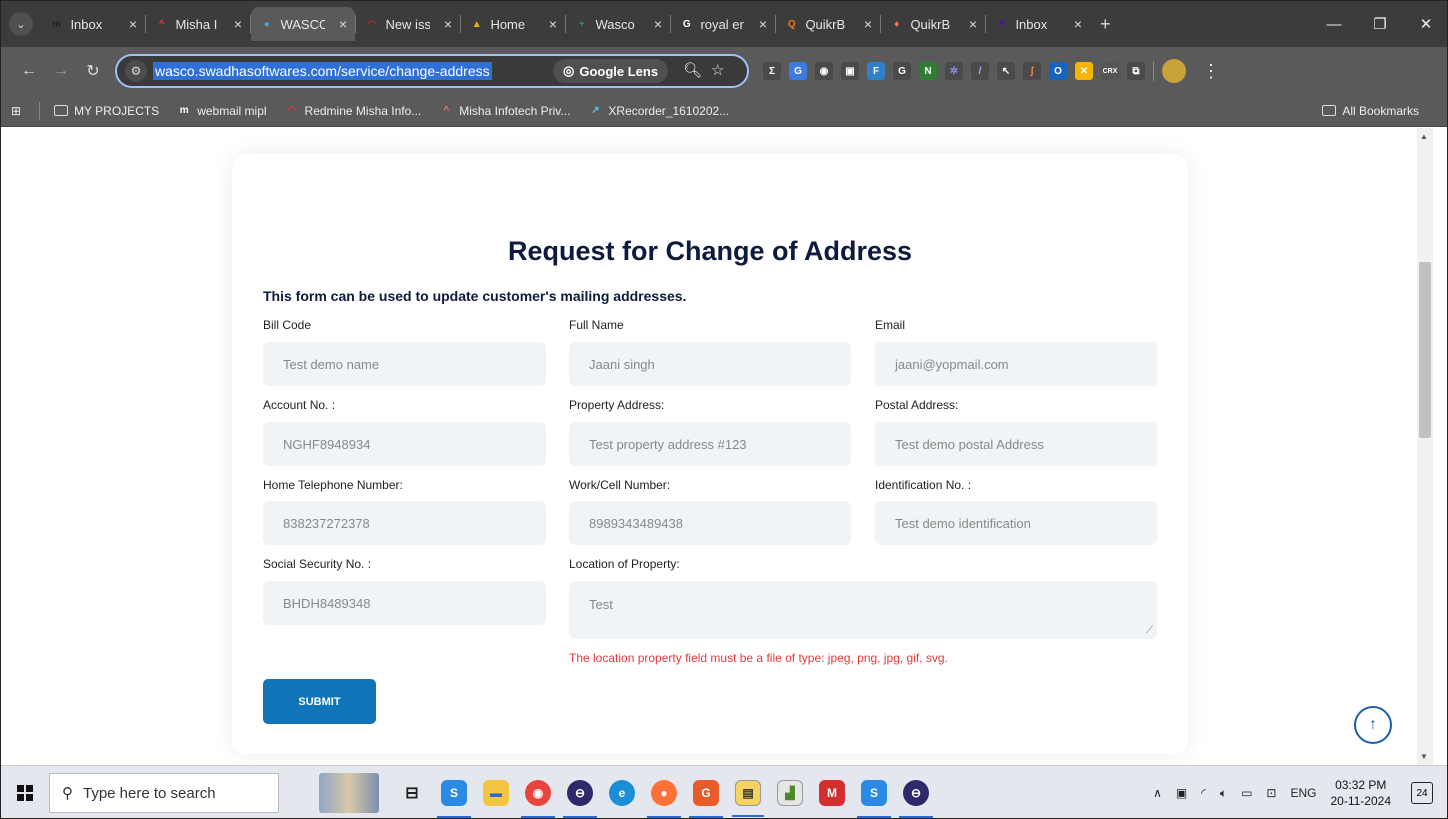 The height and width of the screenshot is (819, 1448). What do you see at coordinates (93, 24) in the screenshot?
I see `browser-tab: m Inbox ×` at bounding box center [93, 24].